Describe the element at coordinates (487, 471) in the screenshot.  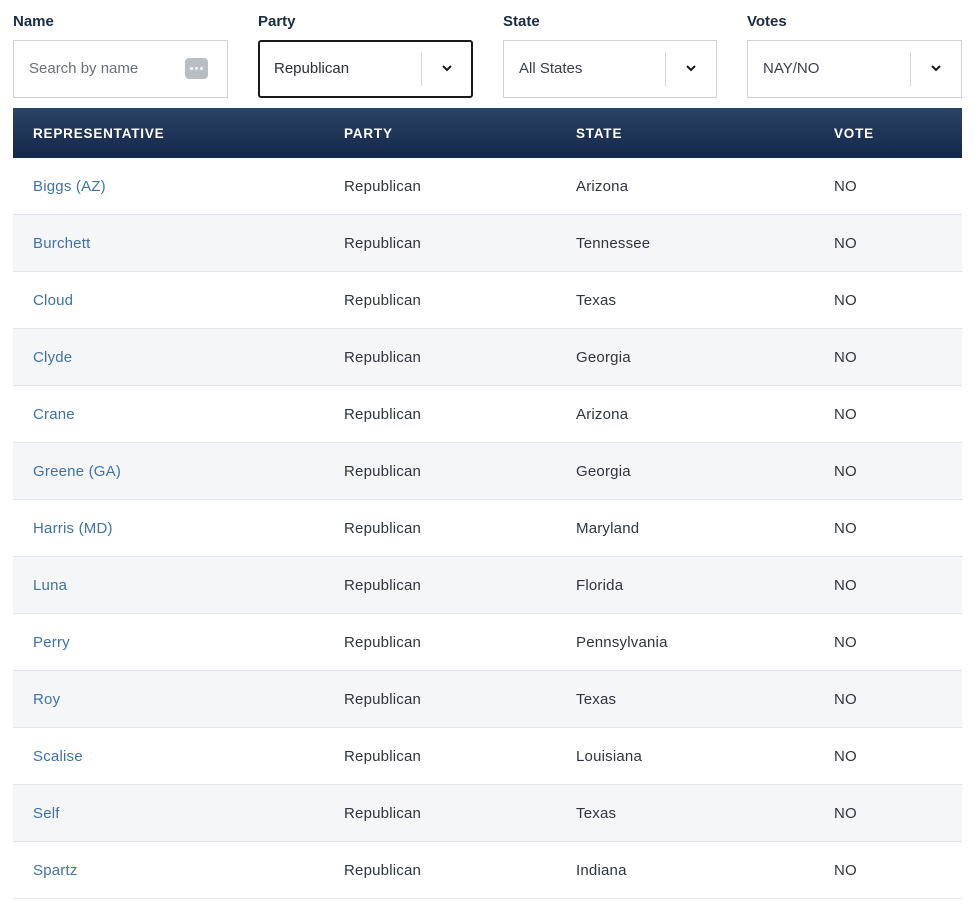
I see `table-row: Greene (GA) Republican Georgia NO` at that location.